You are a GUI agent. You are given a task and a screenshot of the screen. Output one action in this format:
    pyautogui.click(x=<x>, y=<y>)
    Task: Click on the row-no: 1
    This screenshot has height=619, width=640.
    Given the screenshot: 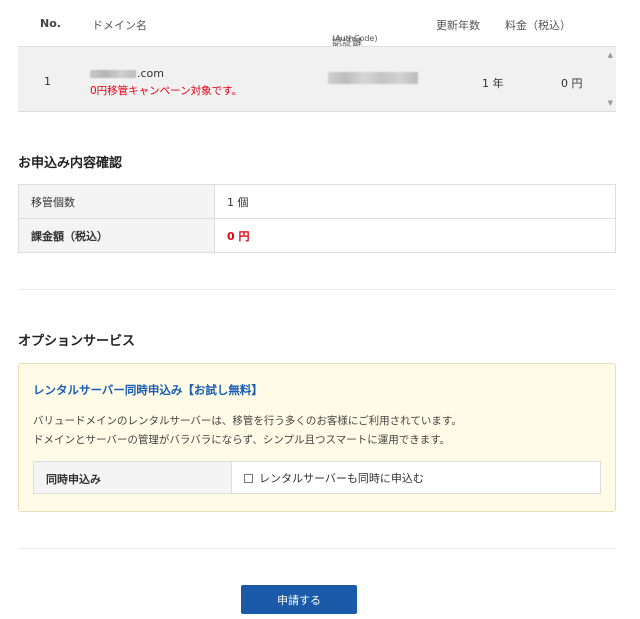 What is the action you would take?
    pyautogui.click(x=47, y=81)
    